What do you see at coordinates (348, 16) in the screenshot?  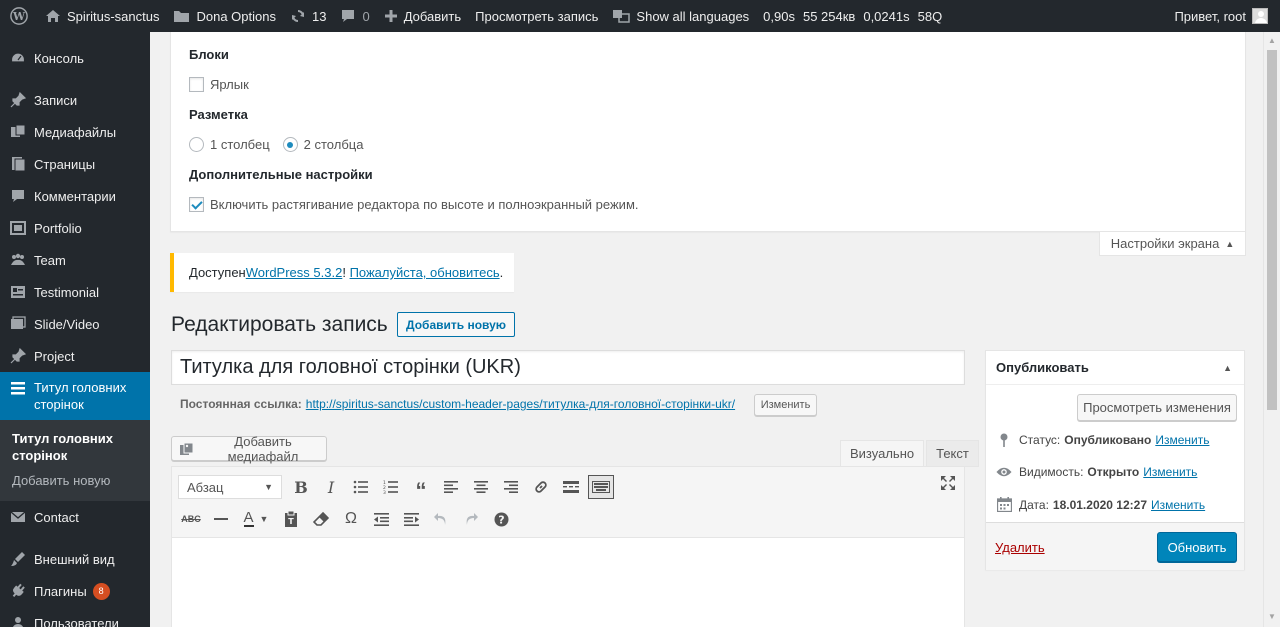 I see `comment-bubble-icon` at bounding box center [348, 16].